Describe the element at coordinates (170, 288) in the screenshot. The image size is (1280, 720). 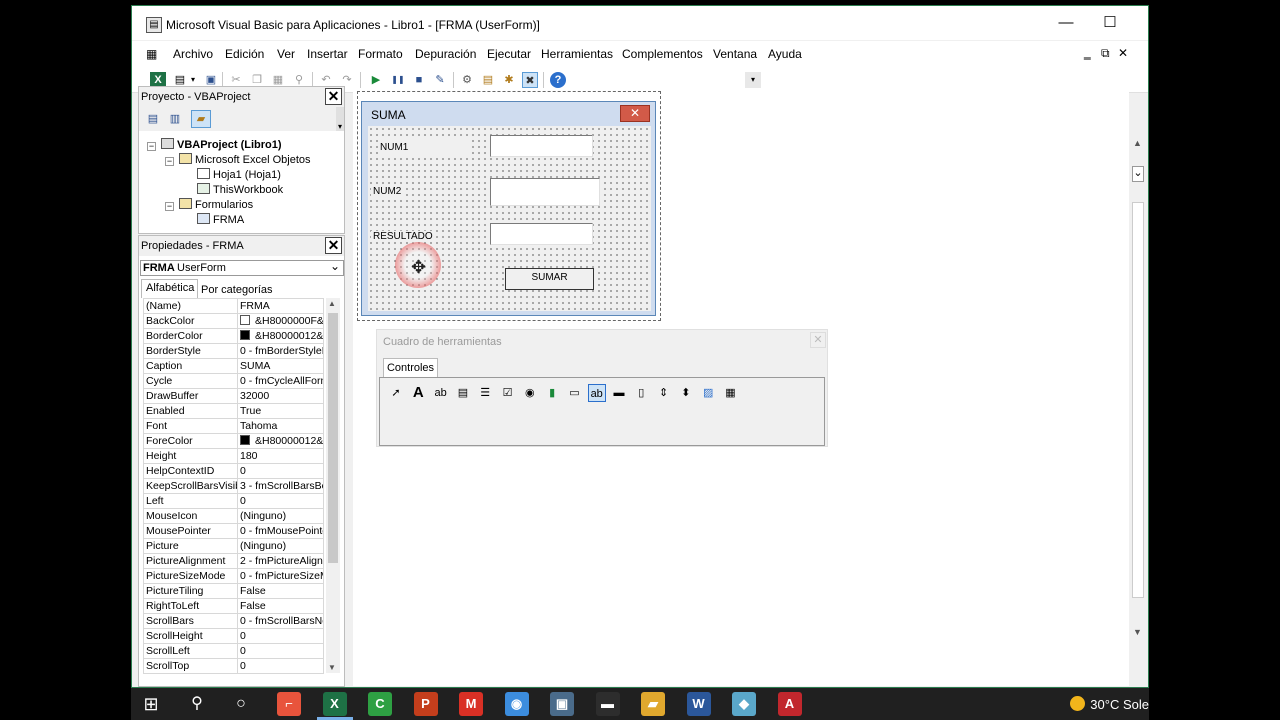
I see `tab-alfabetica: Alfabética` at that location.